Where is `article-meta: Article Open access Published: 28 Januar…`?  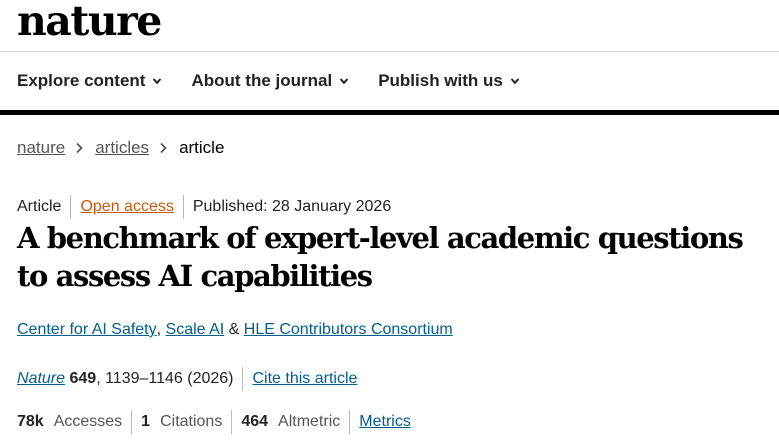
article-meta: Article Open access Published: 28 Januar… is located at coordinates (204, 207).